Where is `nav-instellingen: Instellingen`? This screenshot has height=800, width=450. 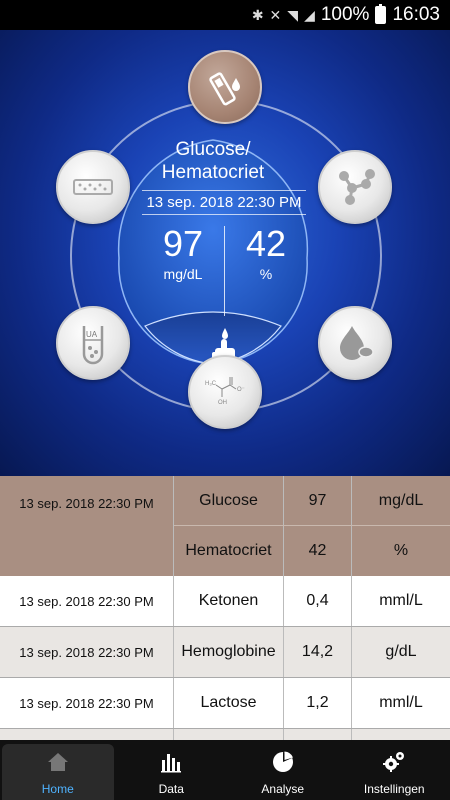 nav-instellingen: Instellingen is located at coordinates (394, 770).